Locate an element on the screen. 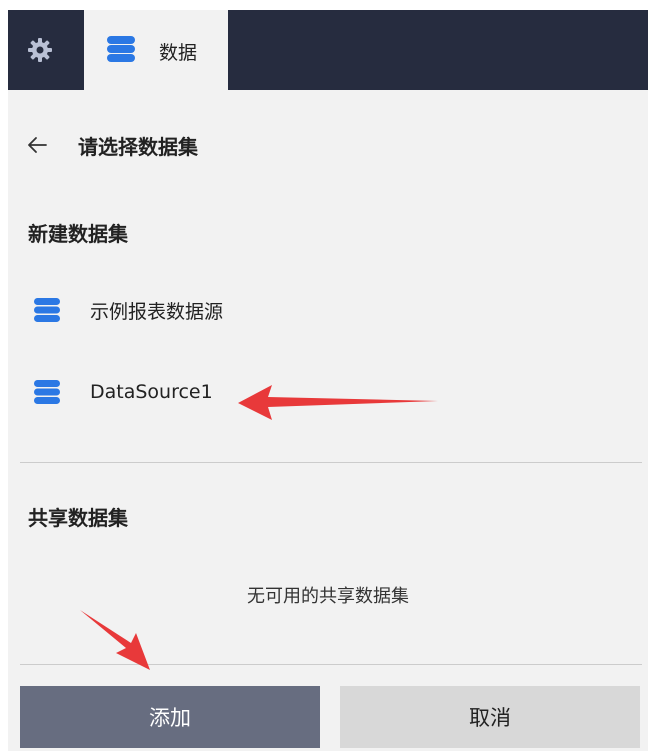  tab-settings is located at coordinates (40, 50).